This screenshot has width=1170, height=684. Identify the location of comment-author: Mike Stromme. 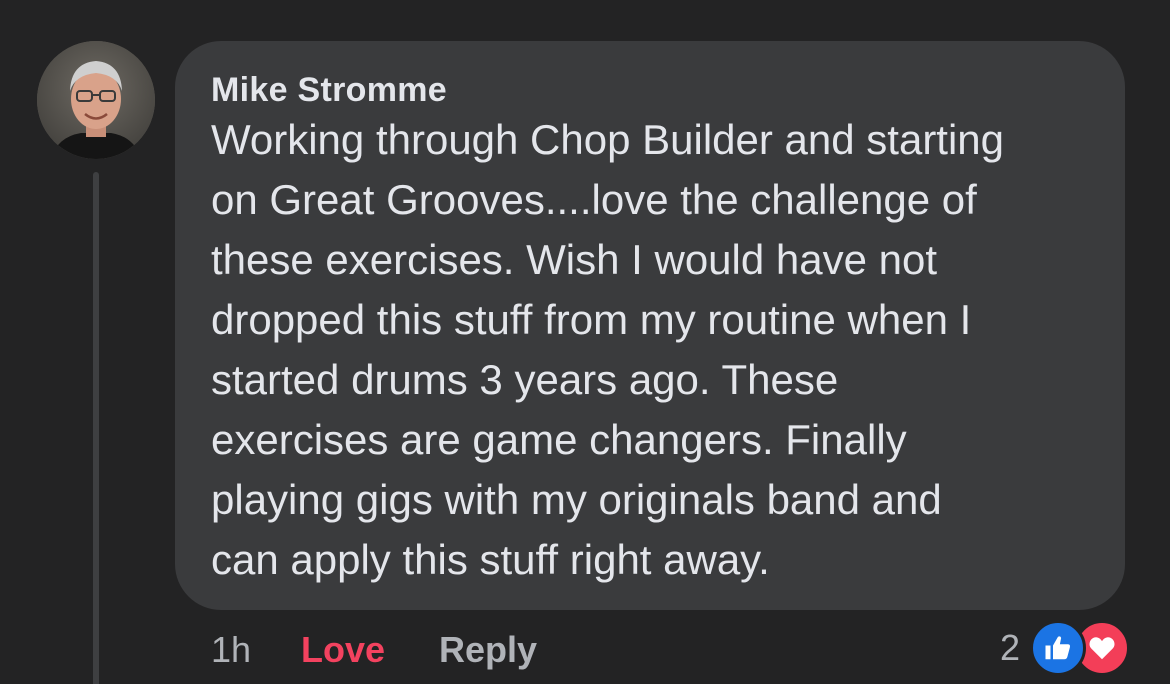
(653, 90).